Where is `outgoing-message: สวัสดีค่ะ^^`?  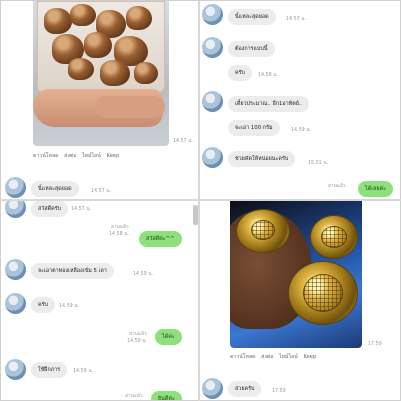 outgoing-message: สวัสดีค่ะ^^ is located at coordinates (160, 239).